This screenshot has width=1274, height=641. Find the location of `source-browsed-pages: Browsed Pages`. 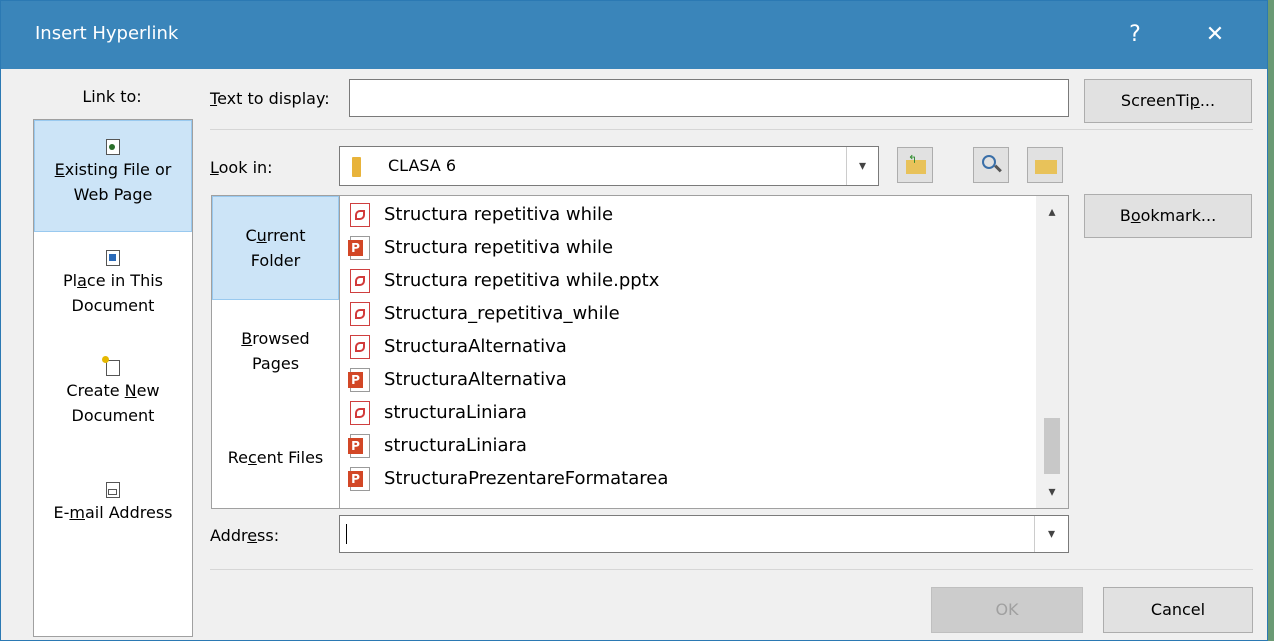

source-browsed-pages: Browsed Pages is located at coordinates (275, 356).